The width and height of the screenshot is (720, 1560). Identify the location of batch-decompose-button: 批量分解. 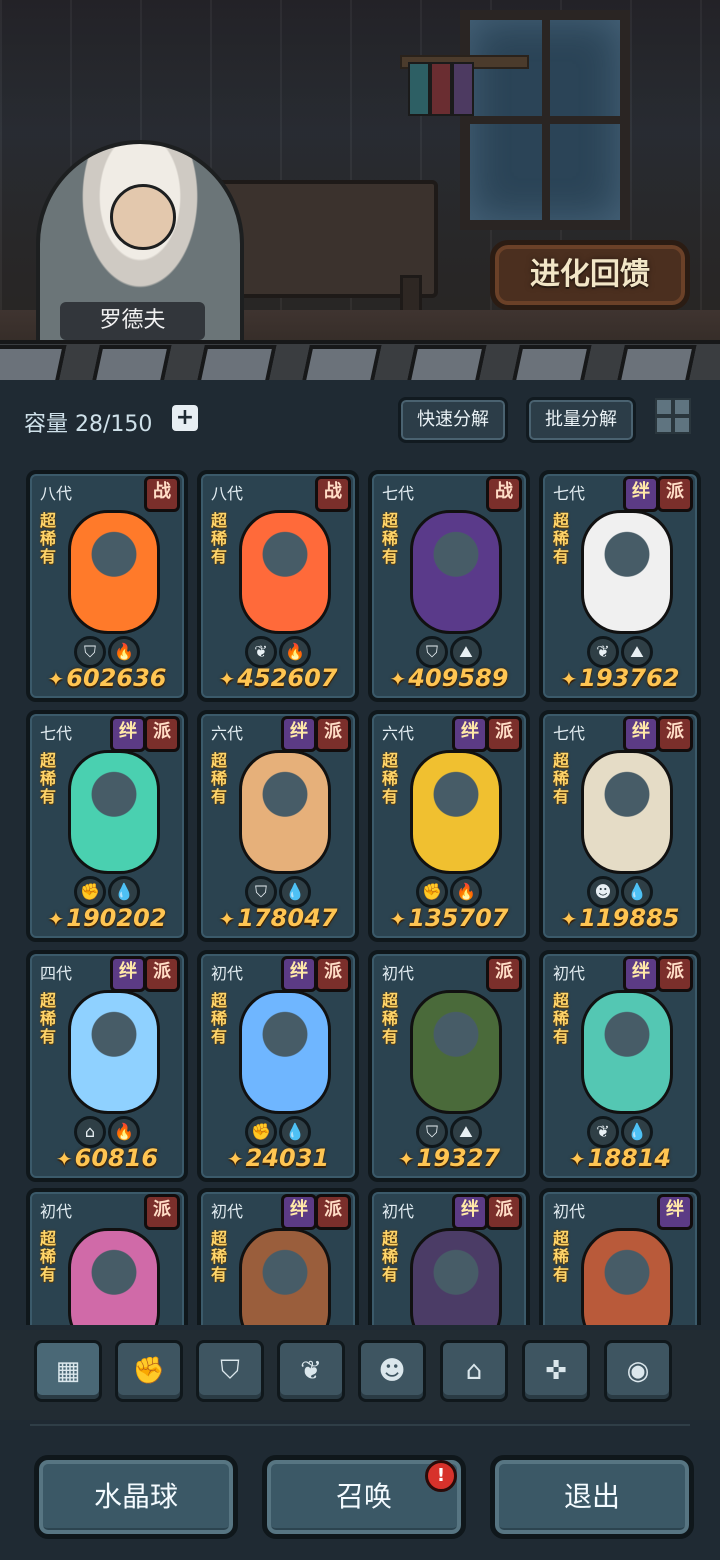
(581, 420).